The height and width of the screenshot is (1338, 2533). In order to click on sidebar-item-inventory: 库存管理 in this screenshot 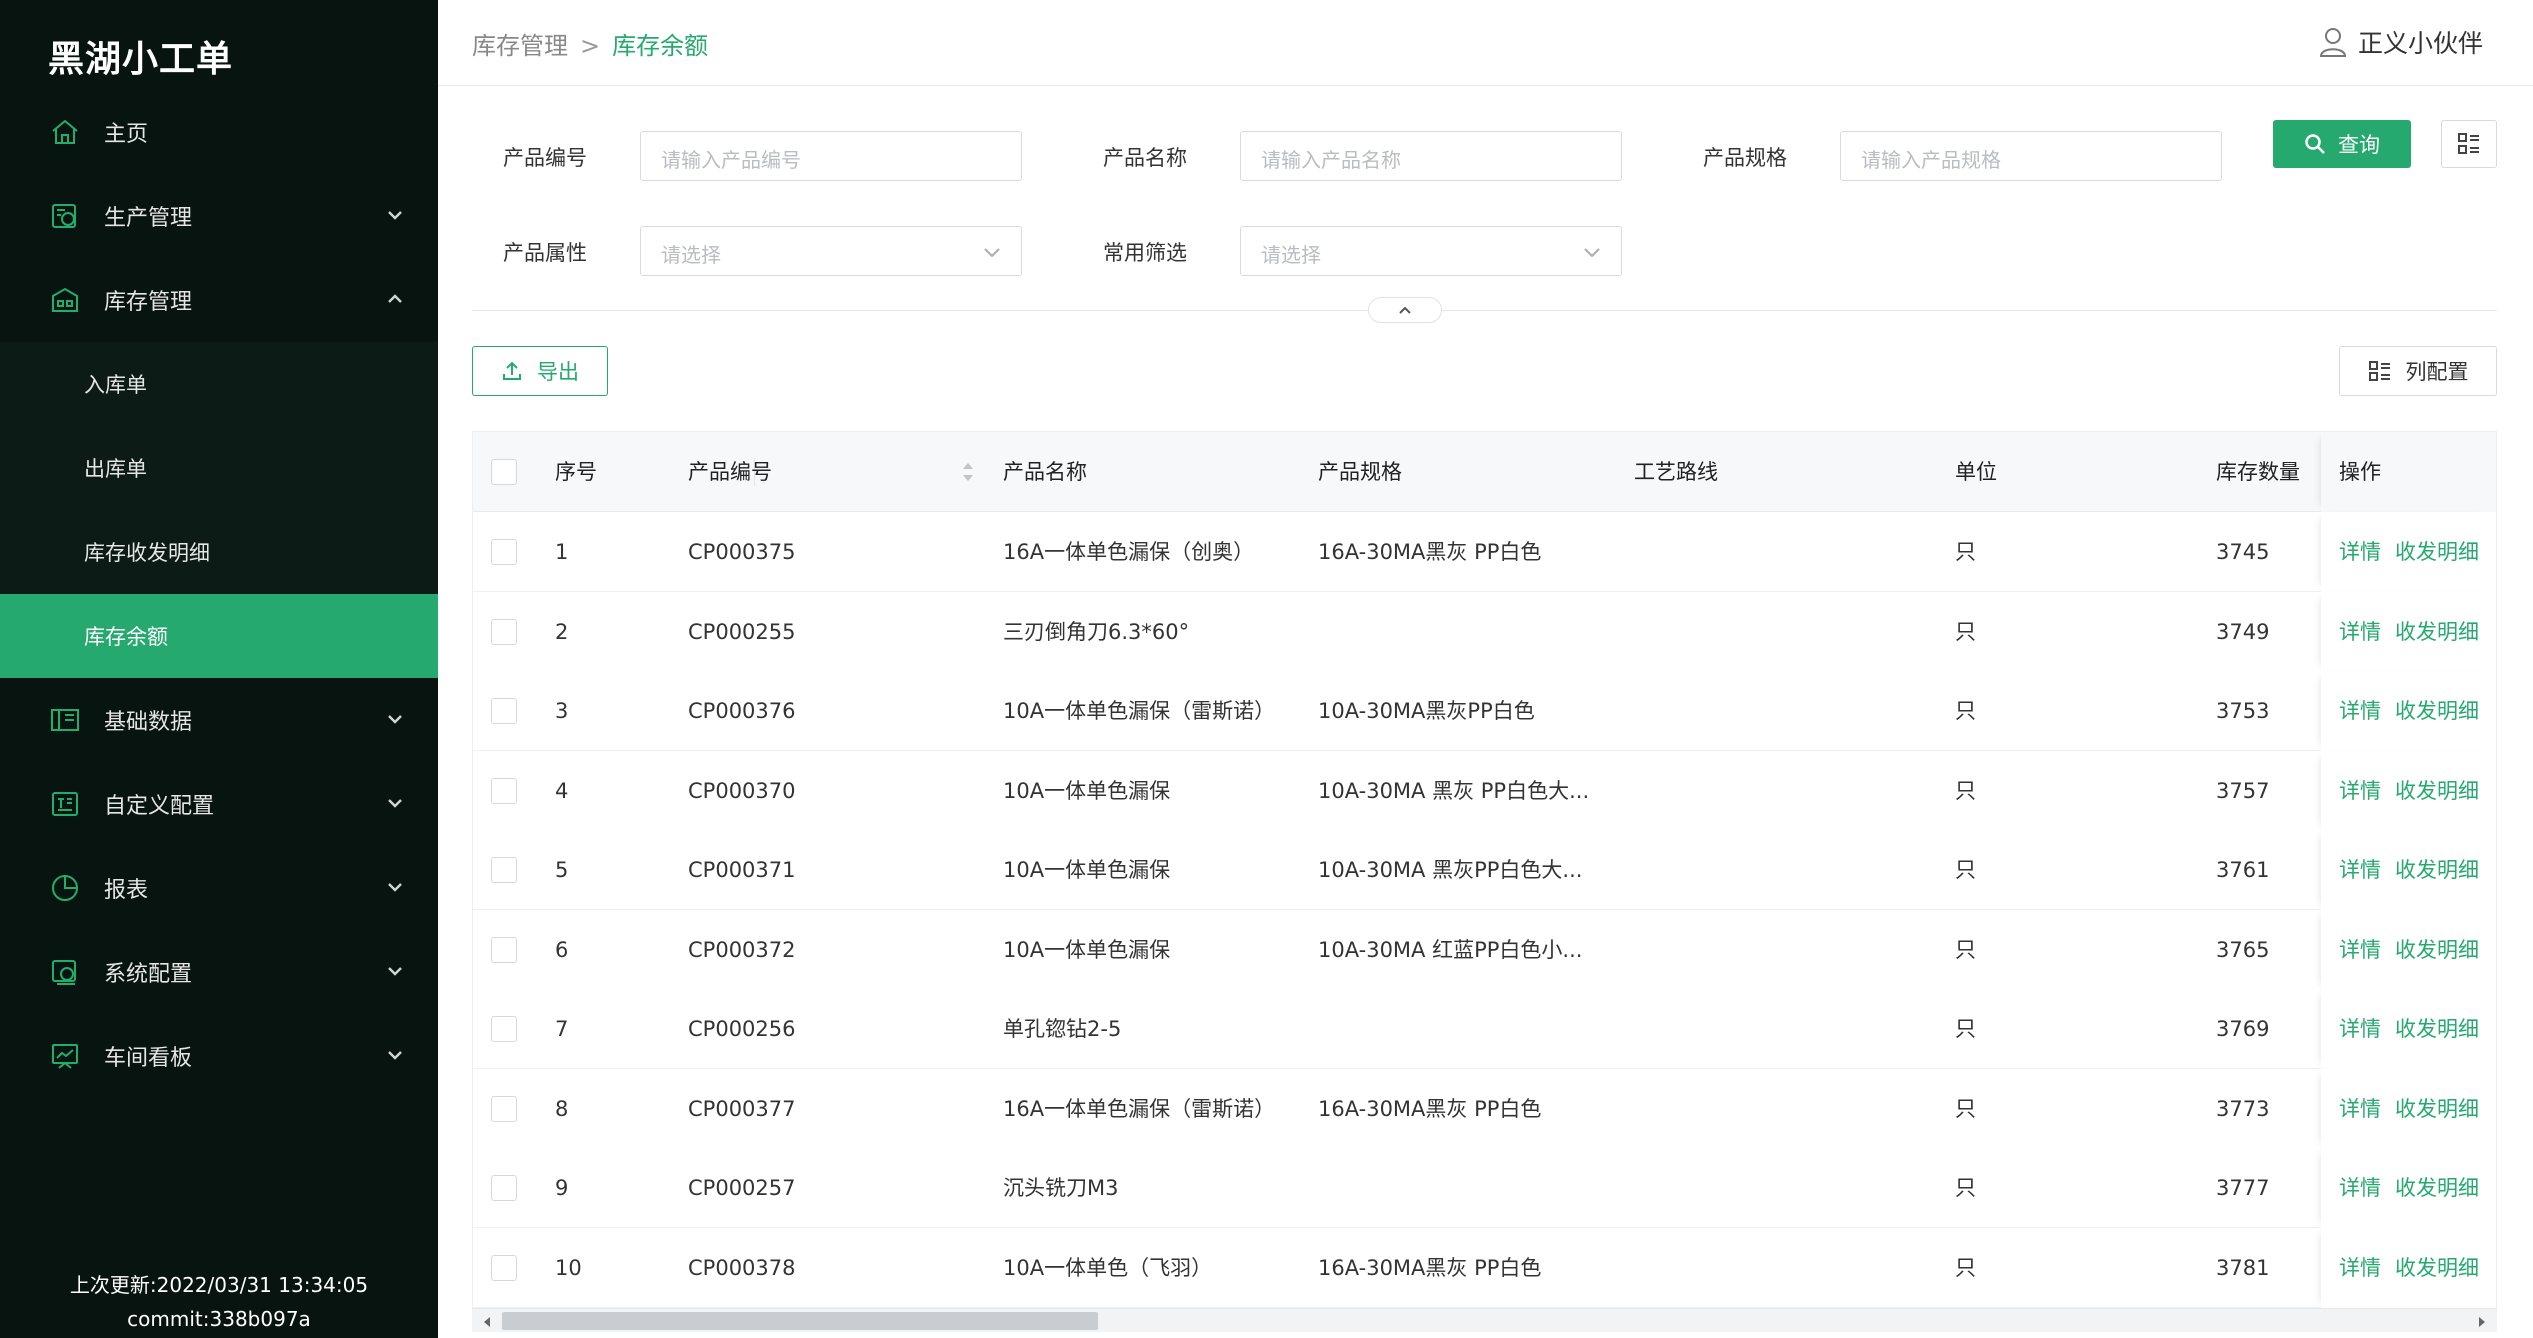, I will do `click(219, 300)`.